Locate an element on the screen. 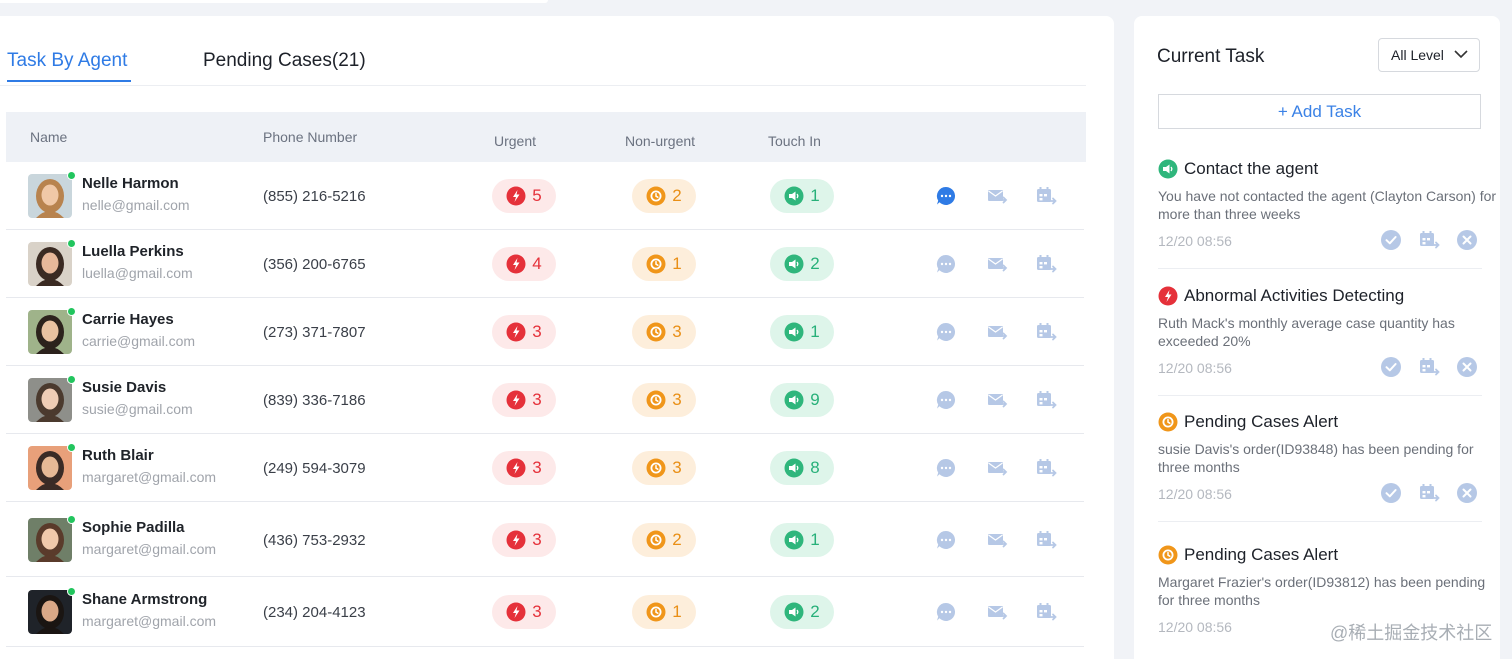 Image resolution: width=1512 pixels, height=659 pixels. tab-pending-cases: Pending Cases(21) is located at coordinates (284, 61).